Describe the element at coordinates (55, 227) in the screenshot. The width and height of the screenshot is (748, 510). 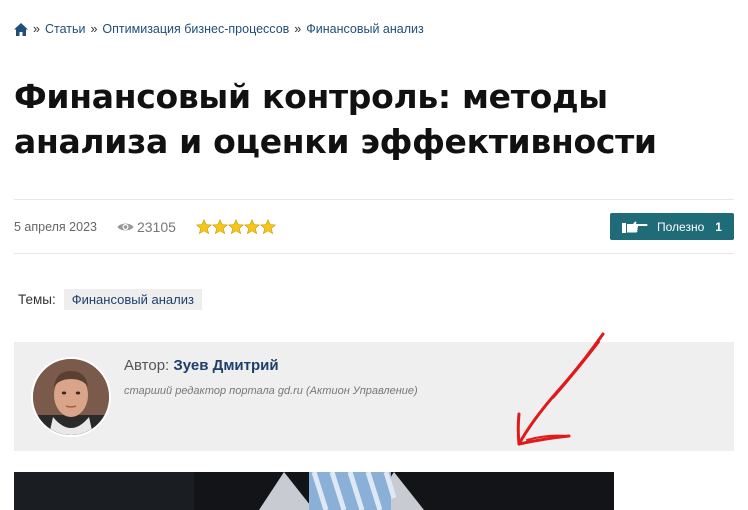
I see `publish-date: 5 апреля 2023` at that location.